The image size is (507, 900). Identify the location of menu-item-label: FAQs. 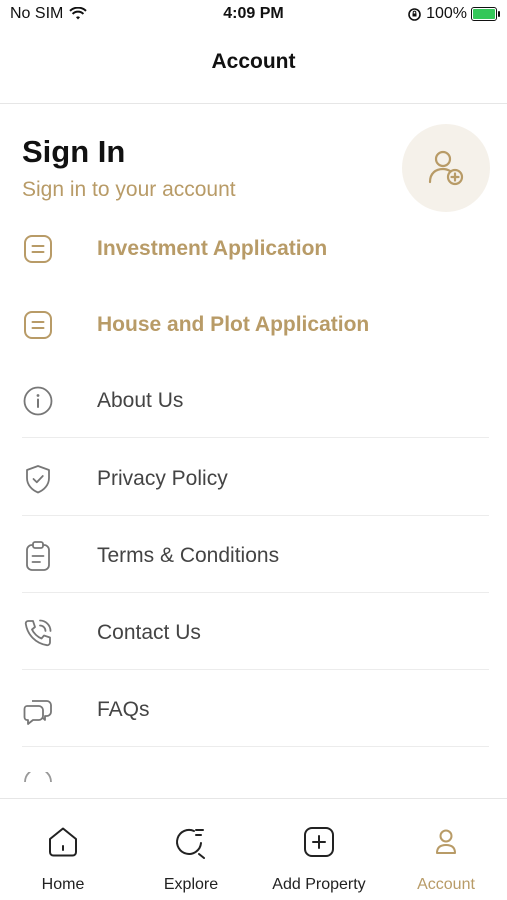
(123, 709).